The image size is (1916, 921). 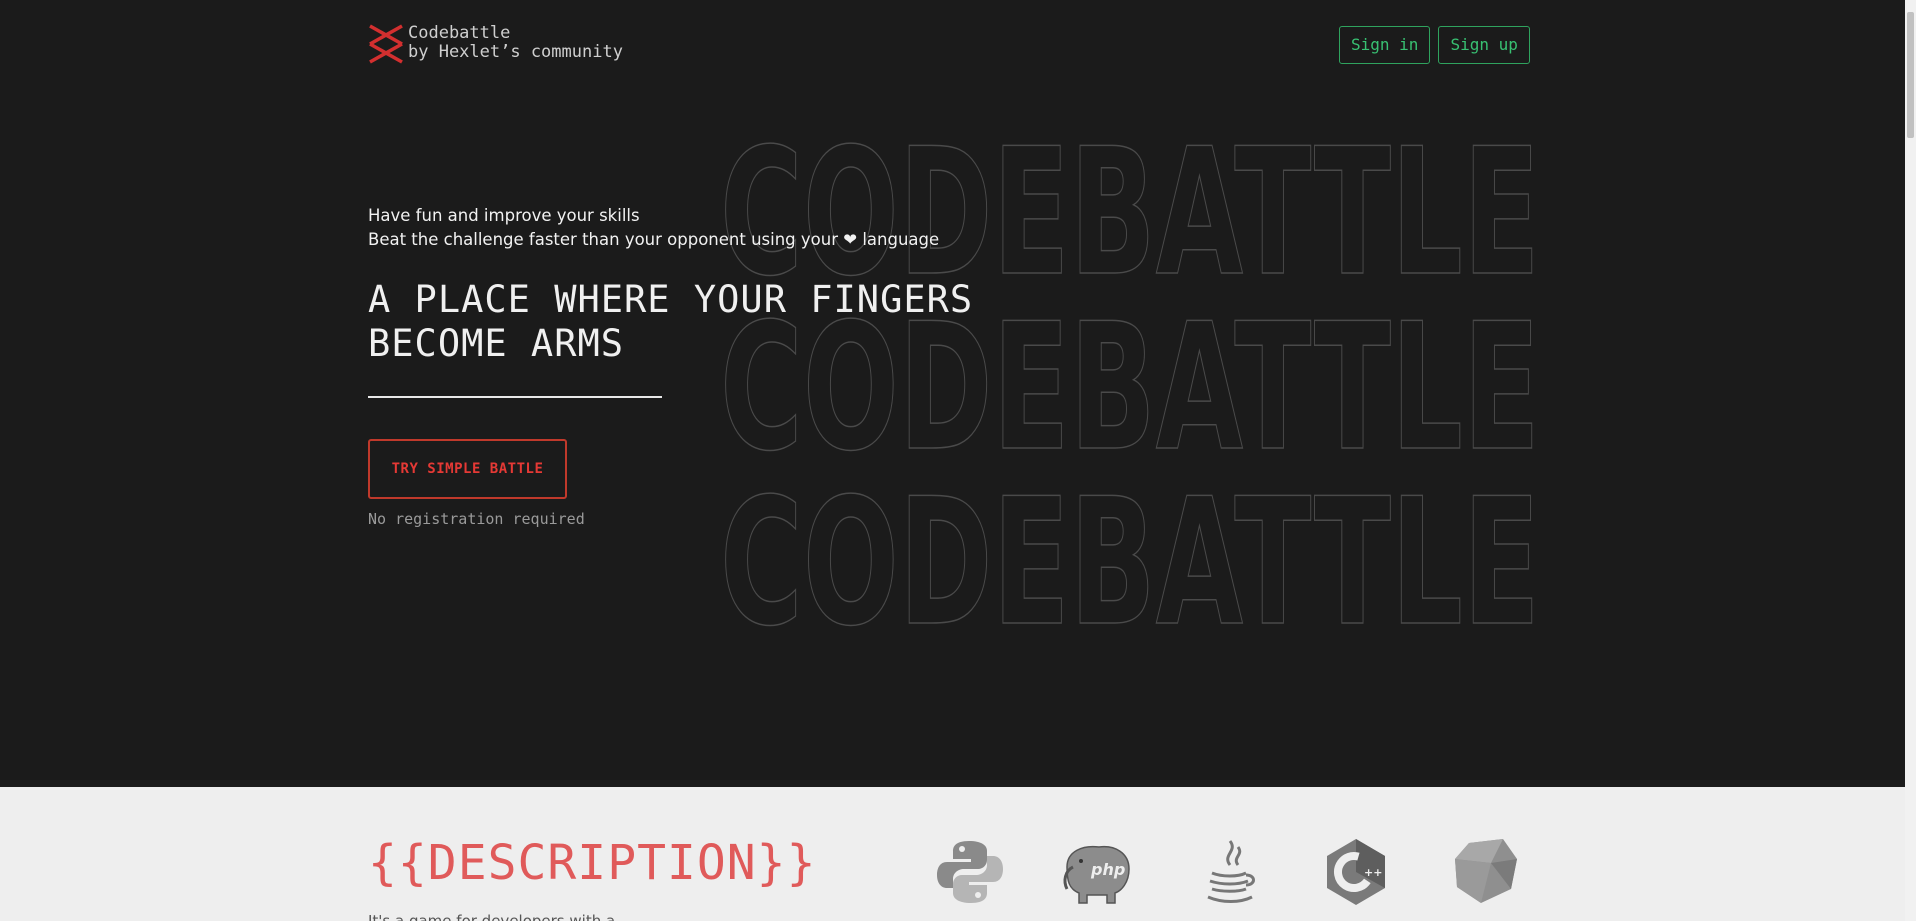 I want to click on heart-icon: ❤, so click(x=850, y=239).